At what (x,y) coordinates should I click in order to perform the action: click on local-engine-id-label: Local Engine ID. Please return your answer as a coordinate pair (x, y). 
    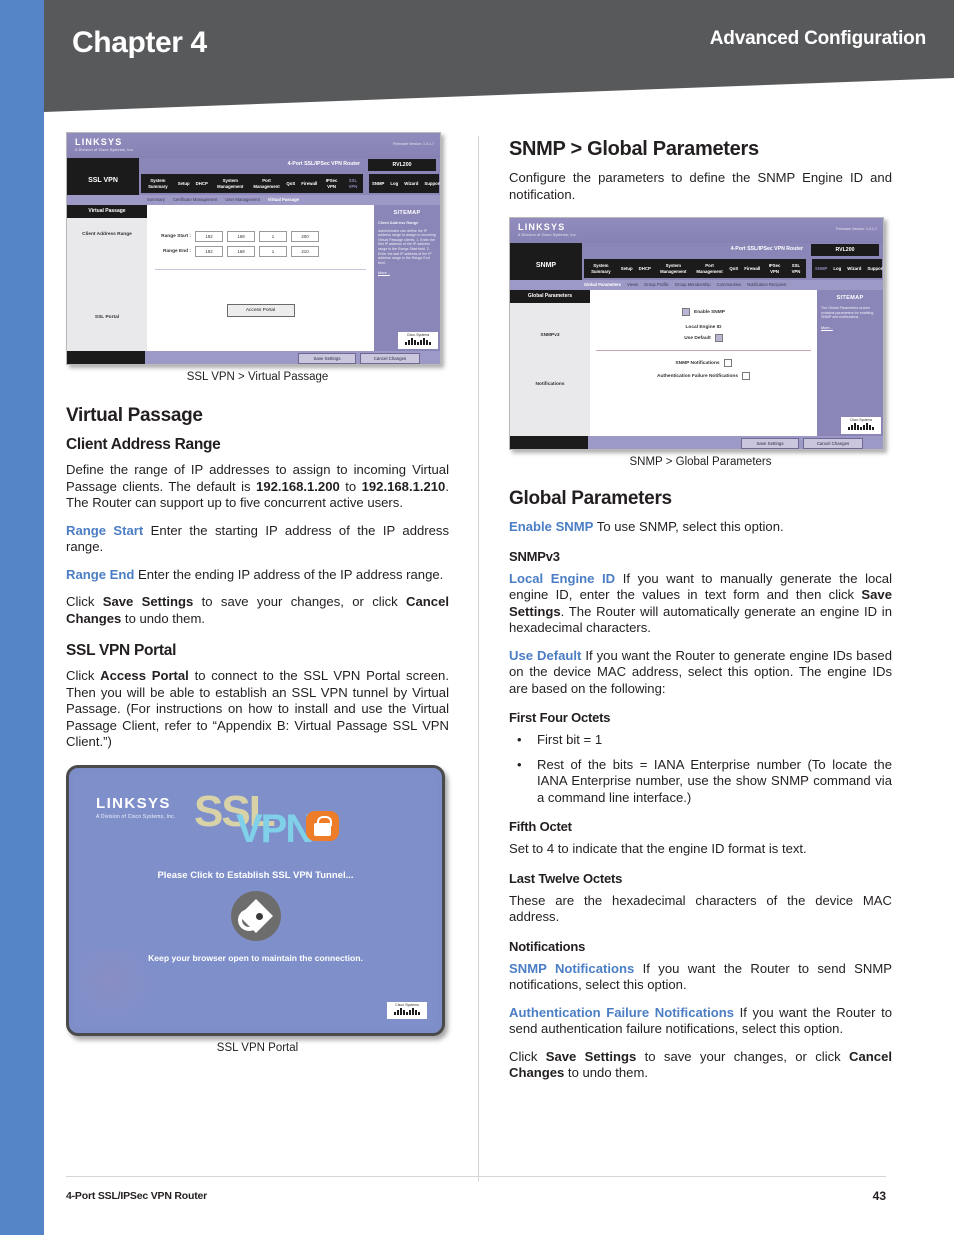
    Looking at the image, I should click on (703, 327).